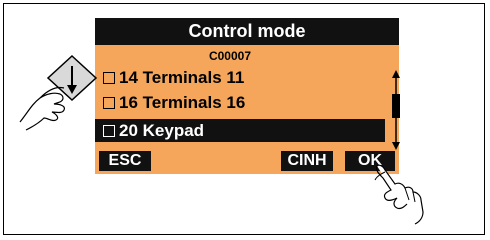  What do you see at coordinates (182, 77) in the screenshot?
I see `list-item-label: 14 Terminals 11` at bounding box center [182, 77].